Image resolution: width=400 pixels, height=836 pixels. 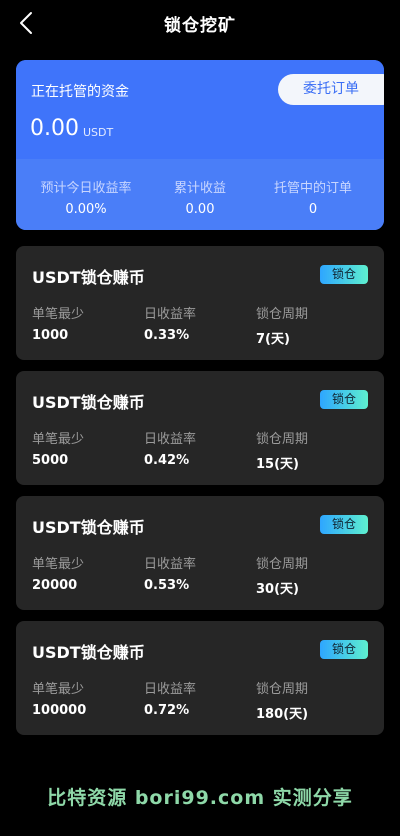 I want to click on daily-rate-field: 日收益率 0.33%, so click(x=170, y=323).